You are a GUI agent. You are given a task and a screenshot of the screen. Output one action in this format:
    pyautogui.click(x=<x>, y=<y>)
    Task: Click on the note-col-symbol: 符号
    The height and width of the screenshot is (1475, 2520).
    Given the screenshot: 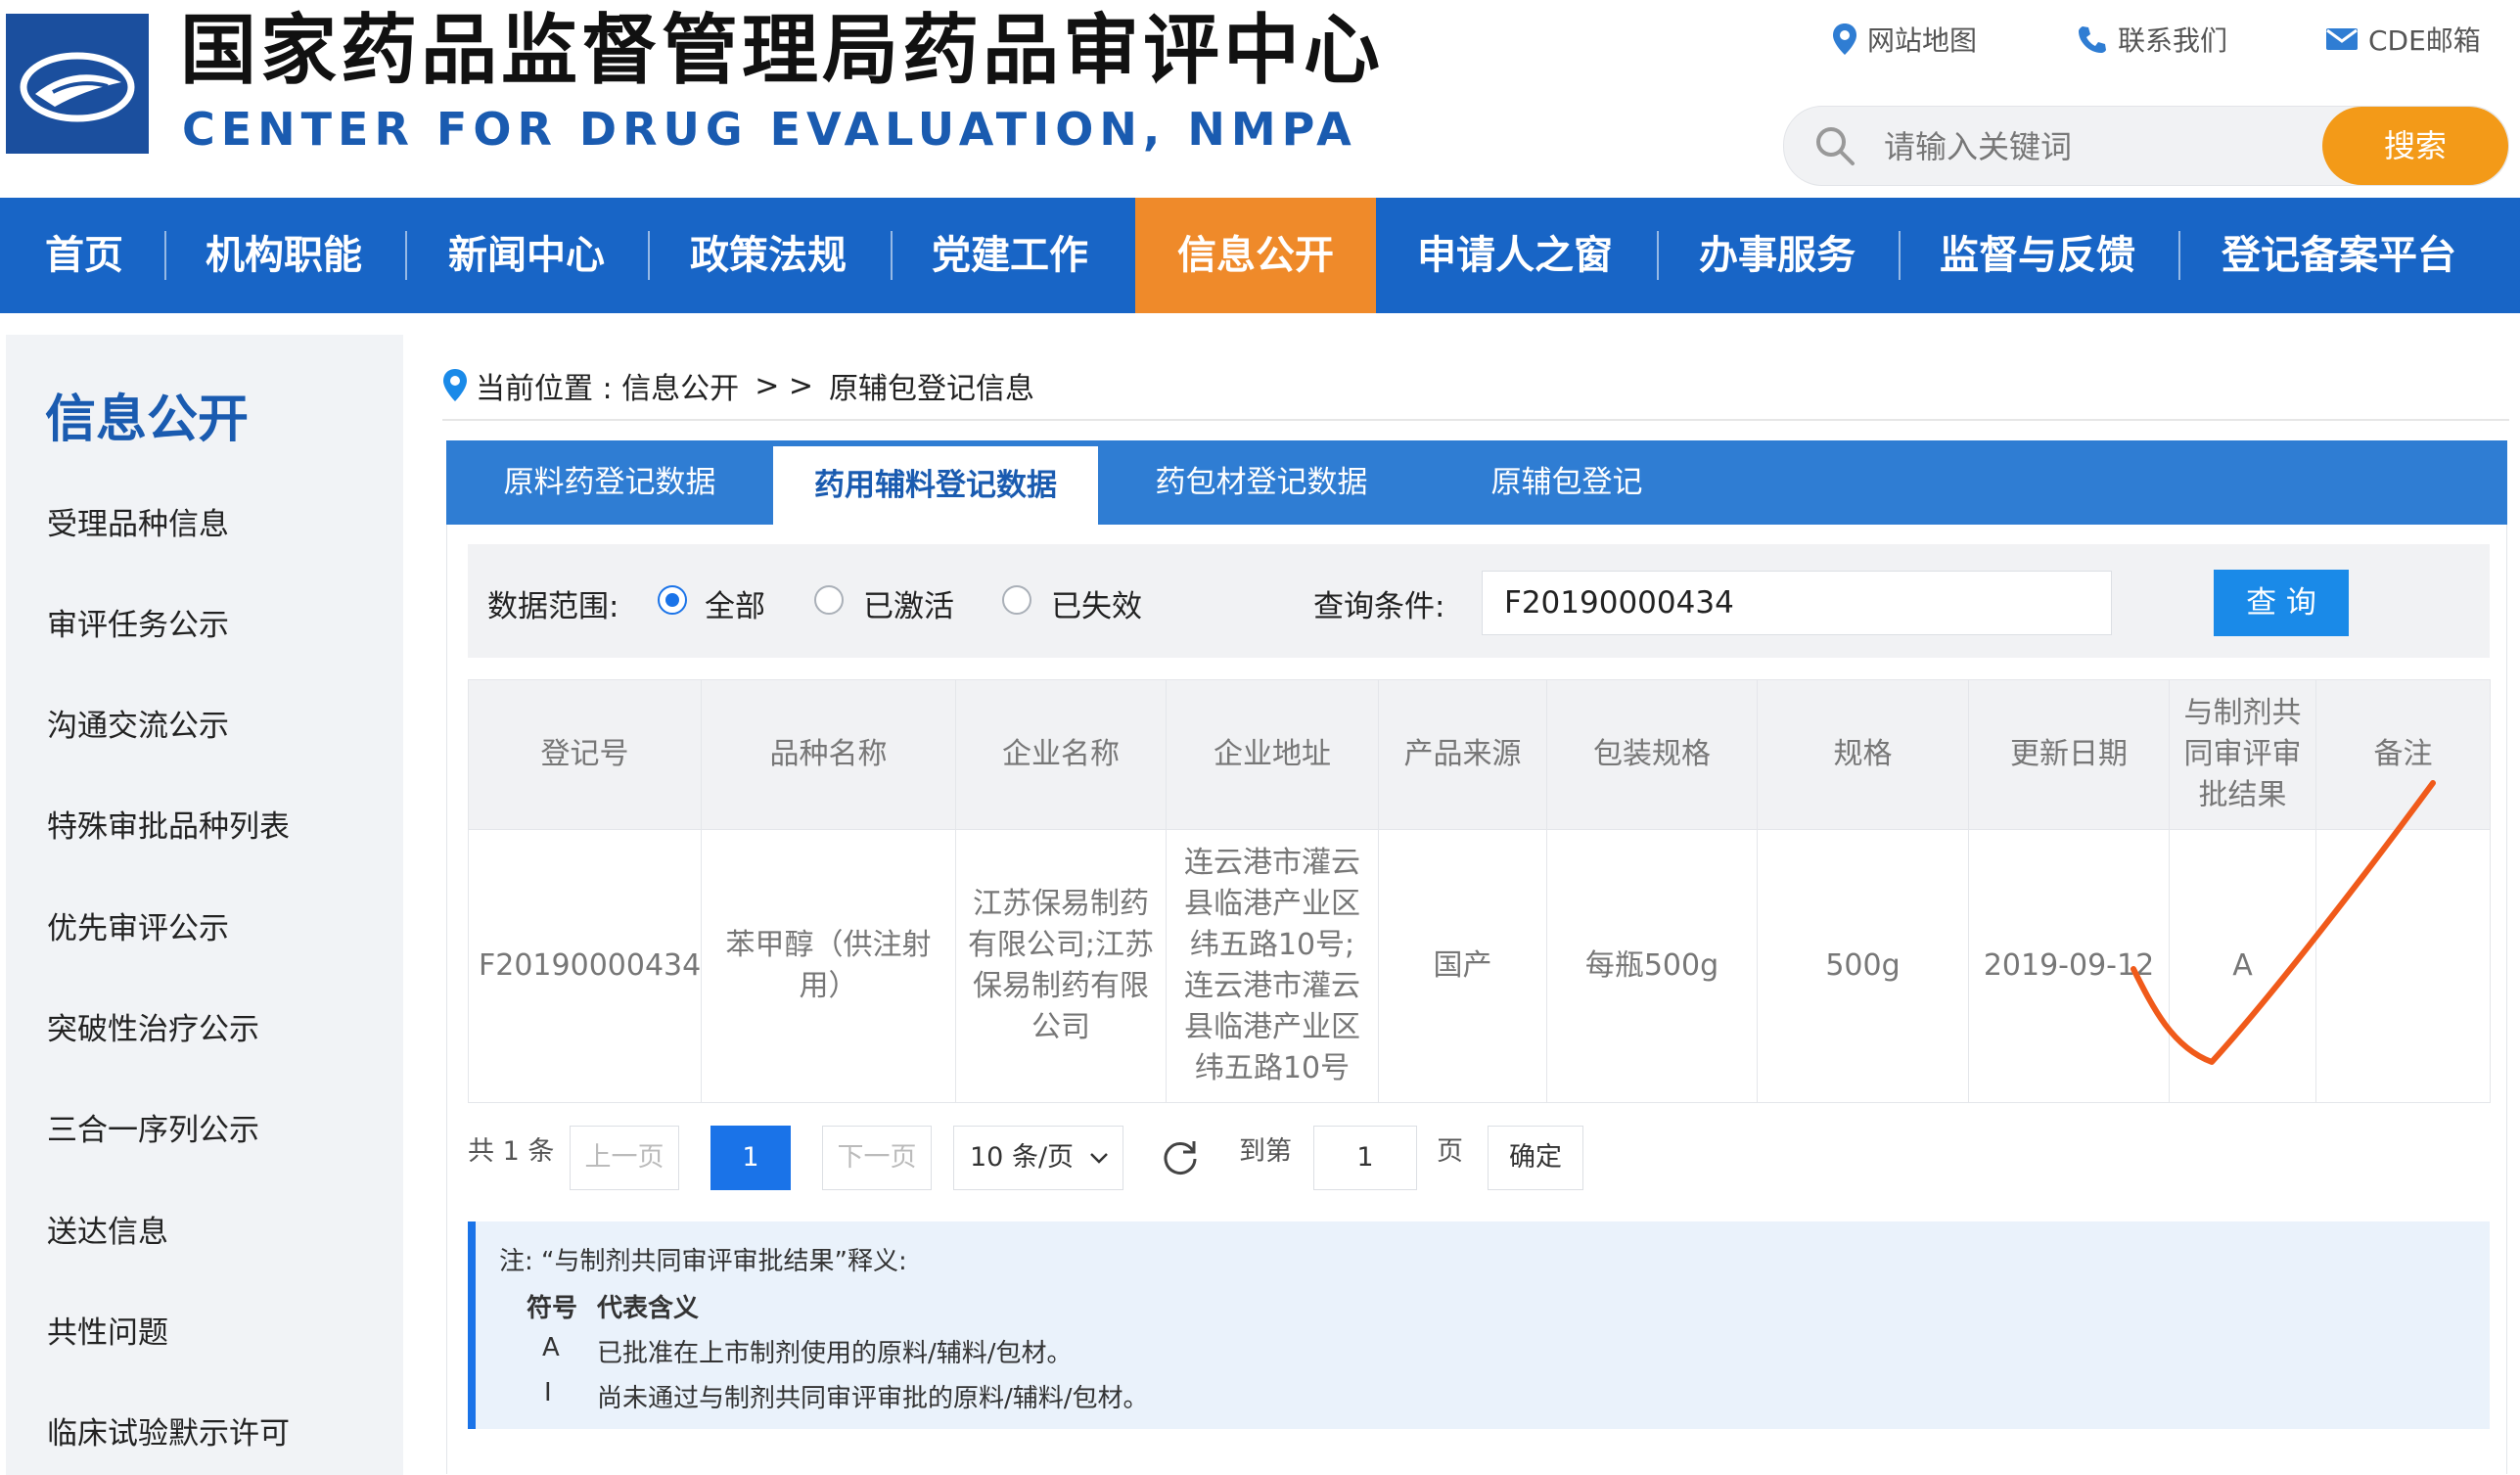 What is the action you would take?
    pyautogui.click(x=552, y=1308)
    